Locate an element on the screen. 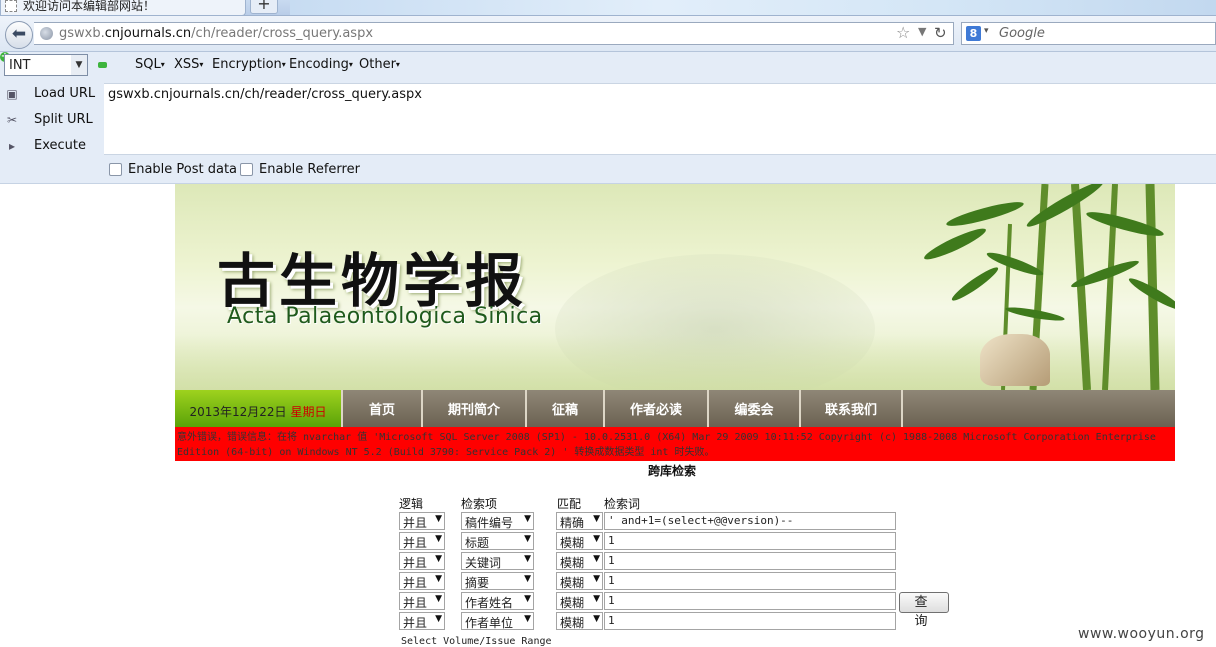 This screenshot has width=1216, height=647. tab-bar: 欢迎访问本编辑部网站！ + is located at coordinates (608, 8).